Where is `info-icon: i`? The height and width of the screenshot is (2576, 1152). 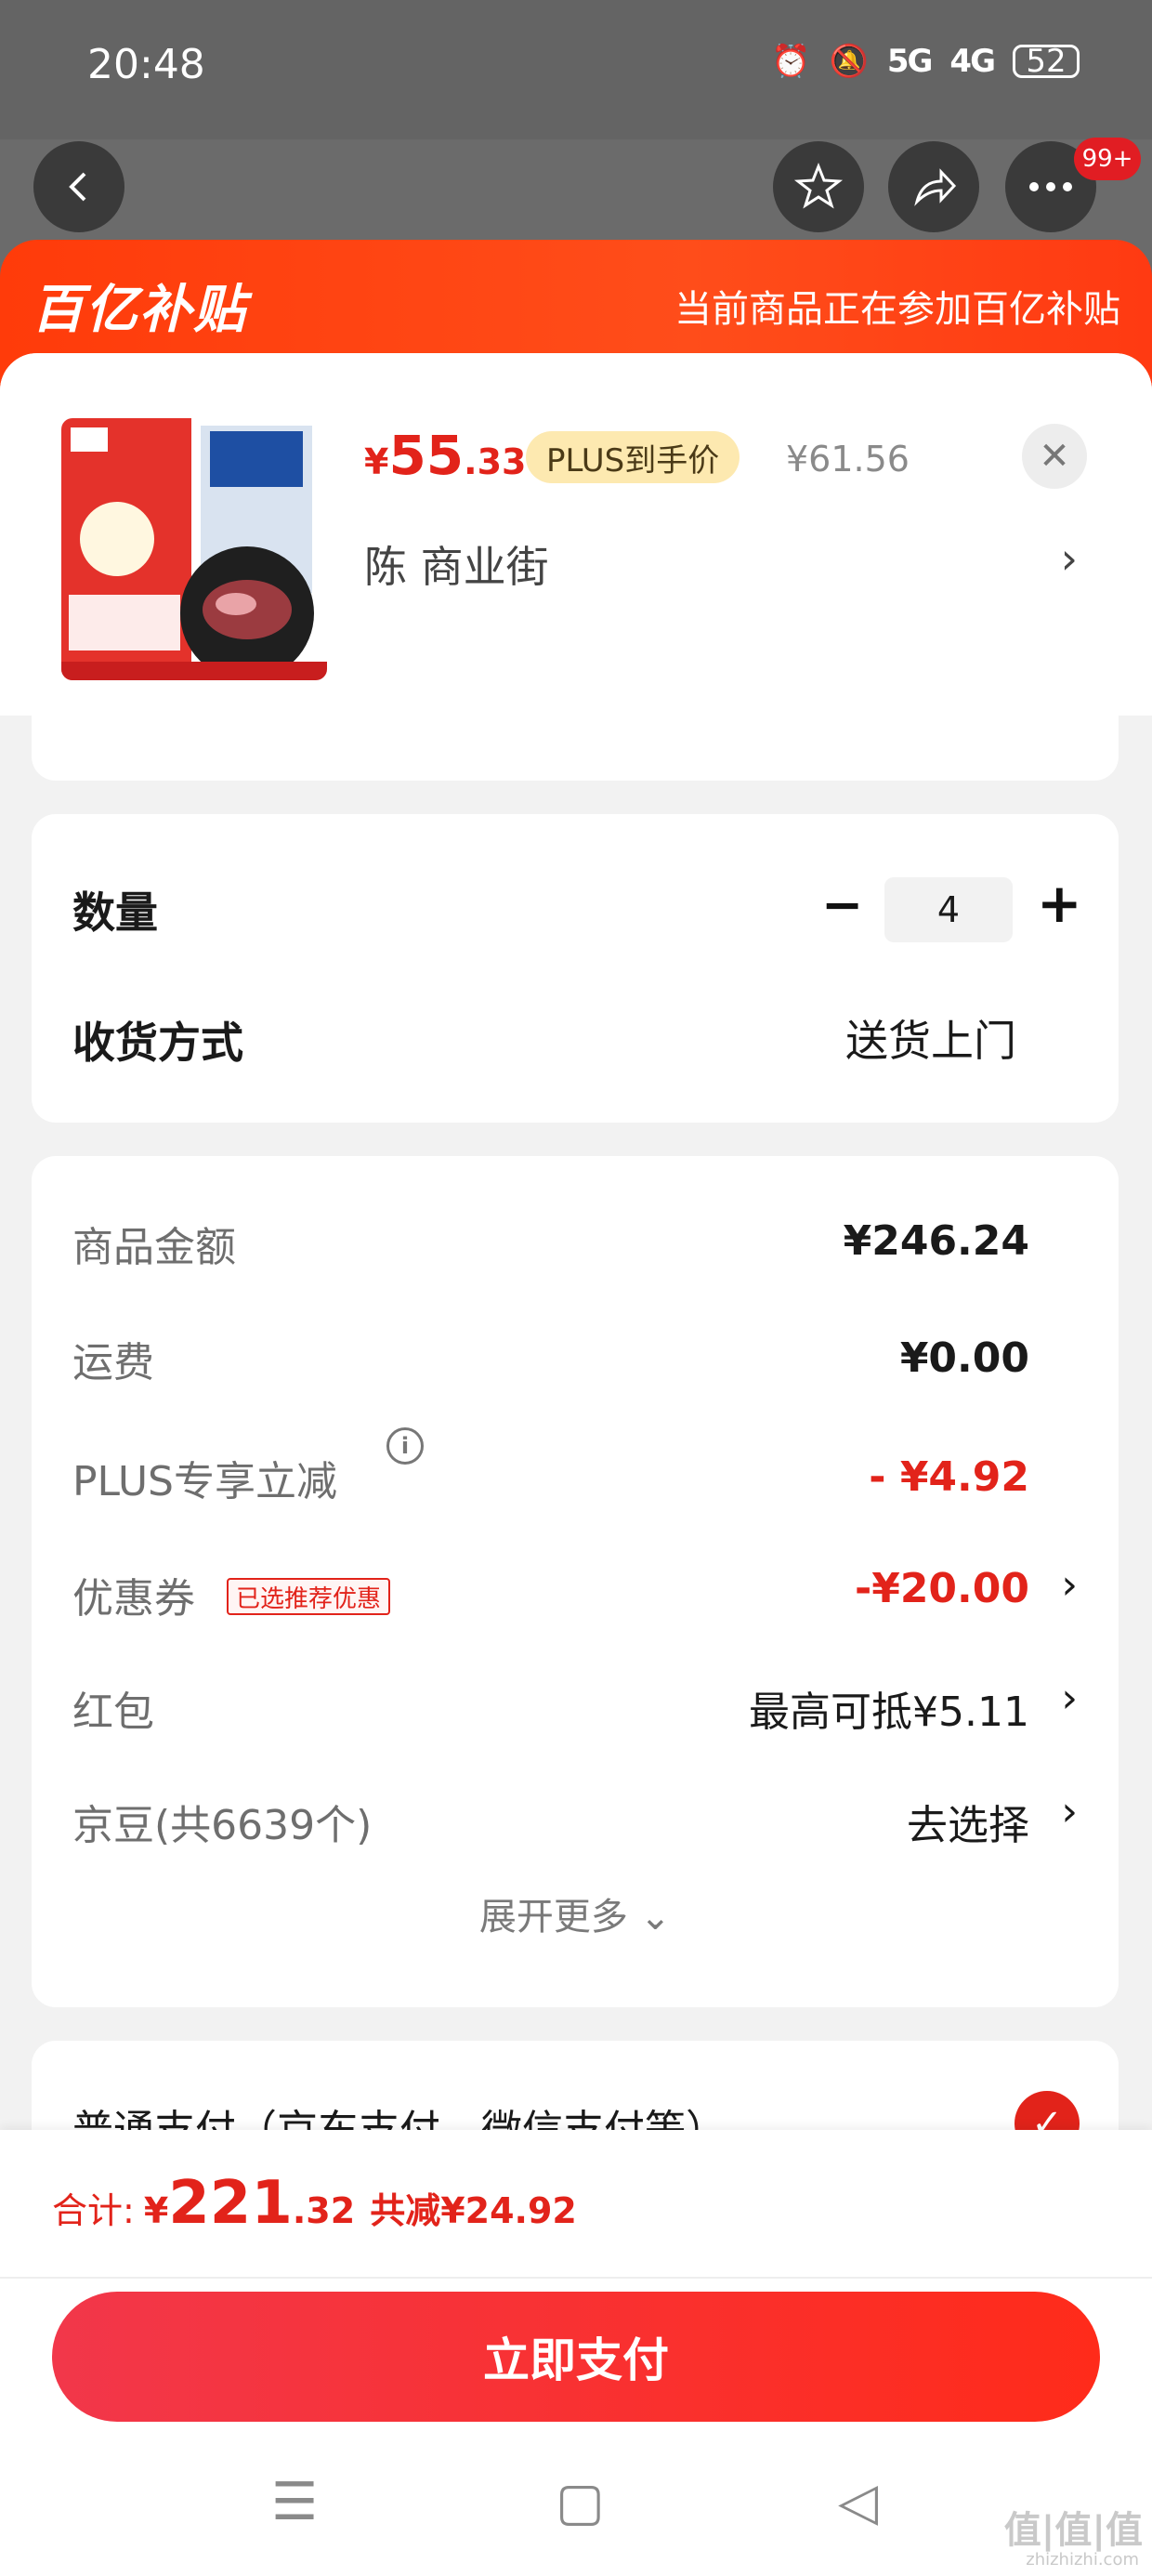 info-icon: i is located at coordinates (405, 1446).